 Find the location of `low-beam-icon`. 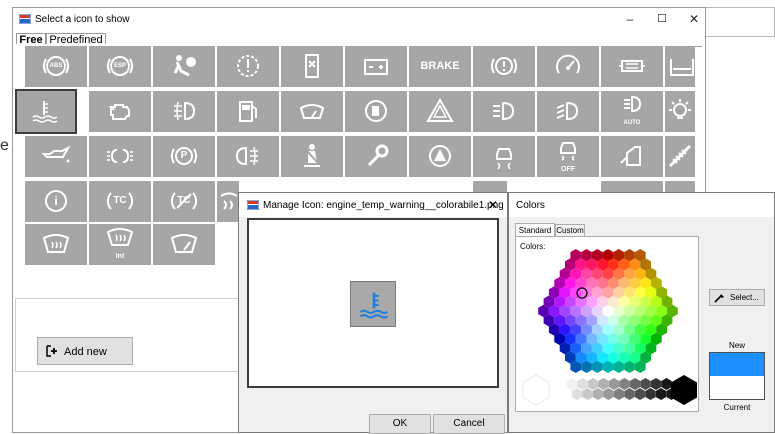

low-beam-icon is located at coordinates (504, 111).